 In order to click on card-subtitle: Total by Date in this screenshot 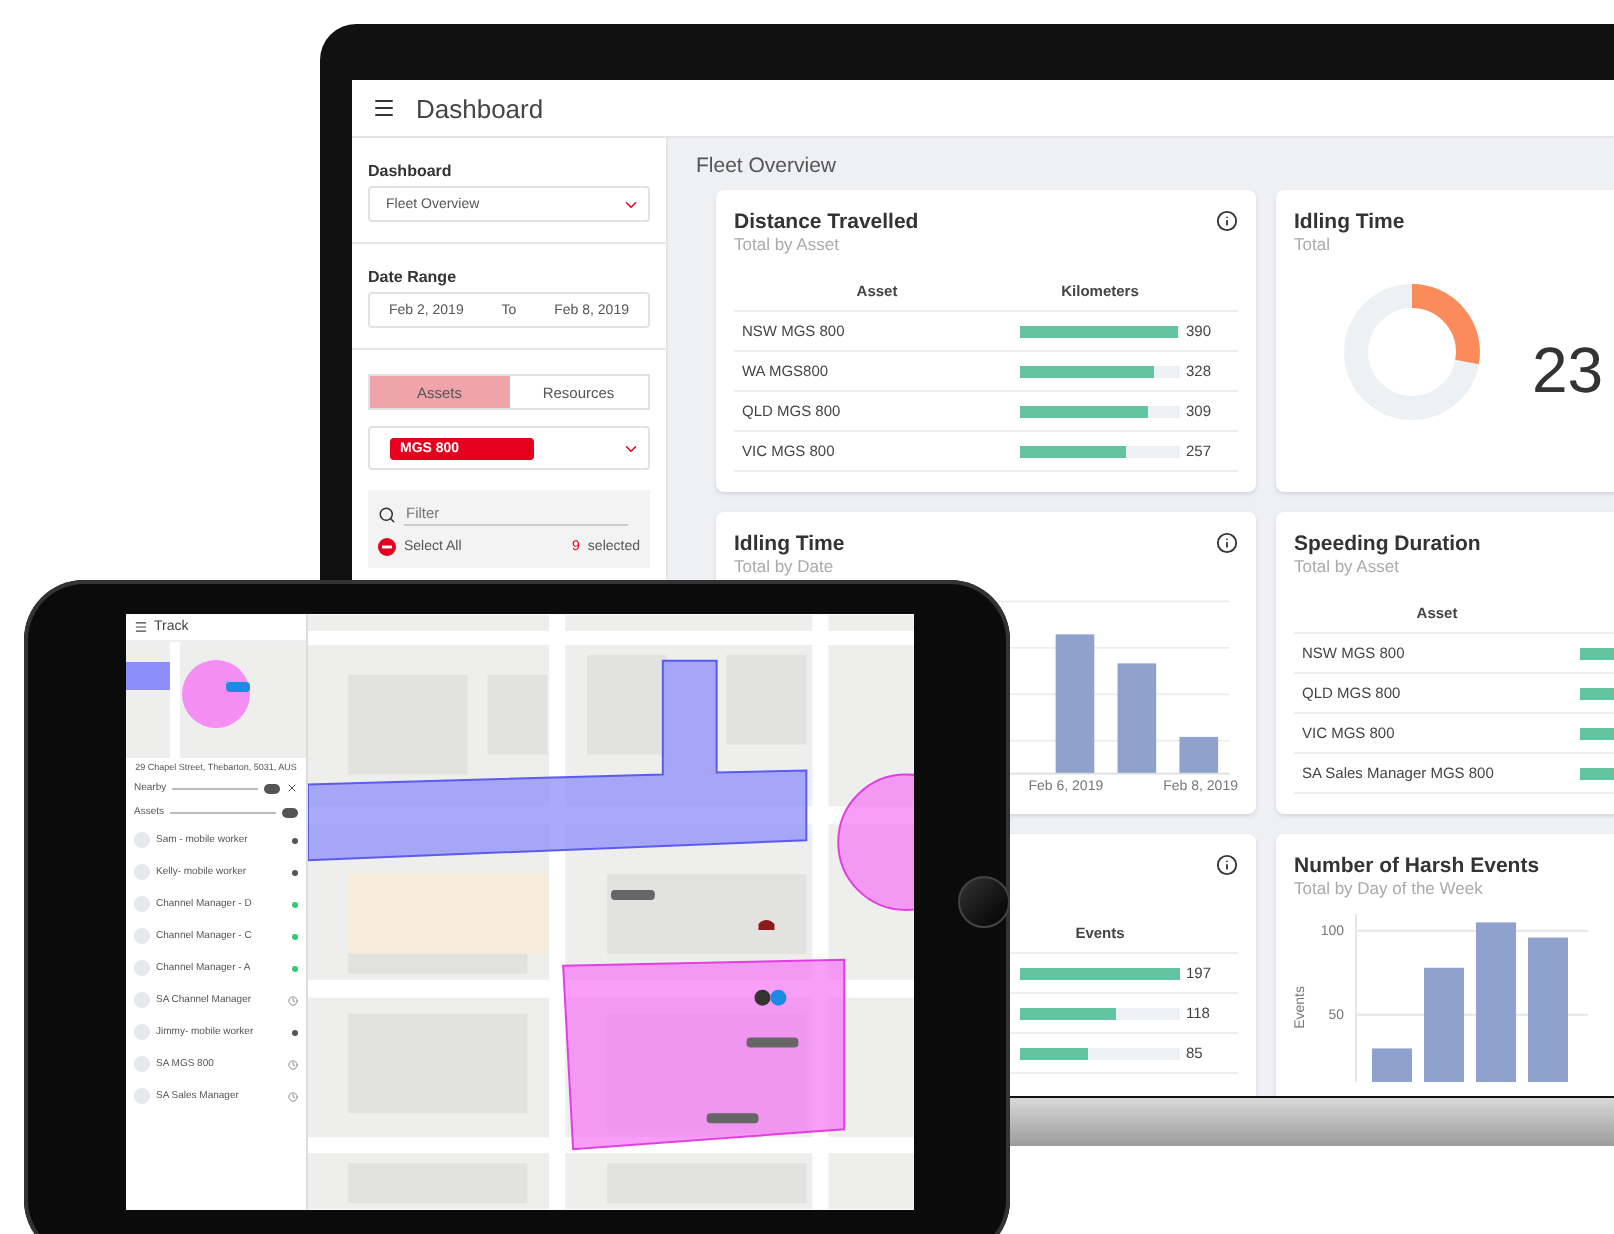, I will do `click(785, 566)`.